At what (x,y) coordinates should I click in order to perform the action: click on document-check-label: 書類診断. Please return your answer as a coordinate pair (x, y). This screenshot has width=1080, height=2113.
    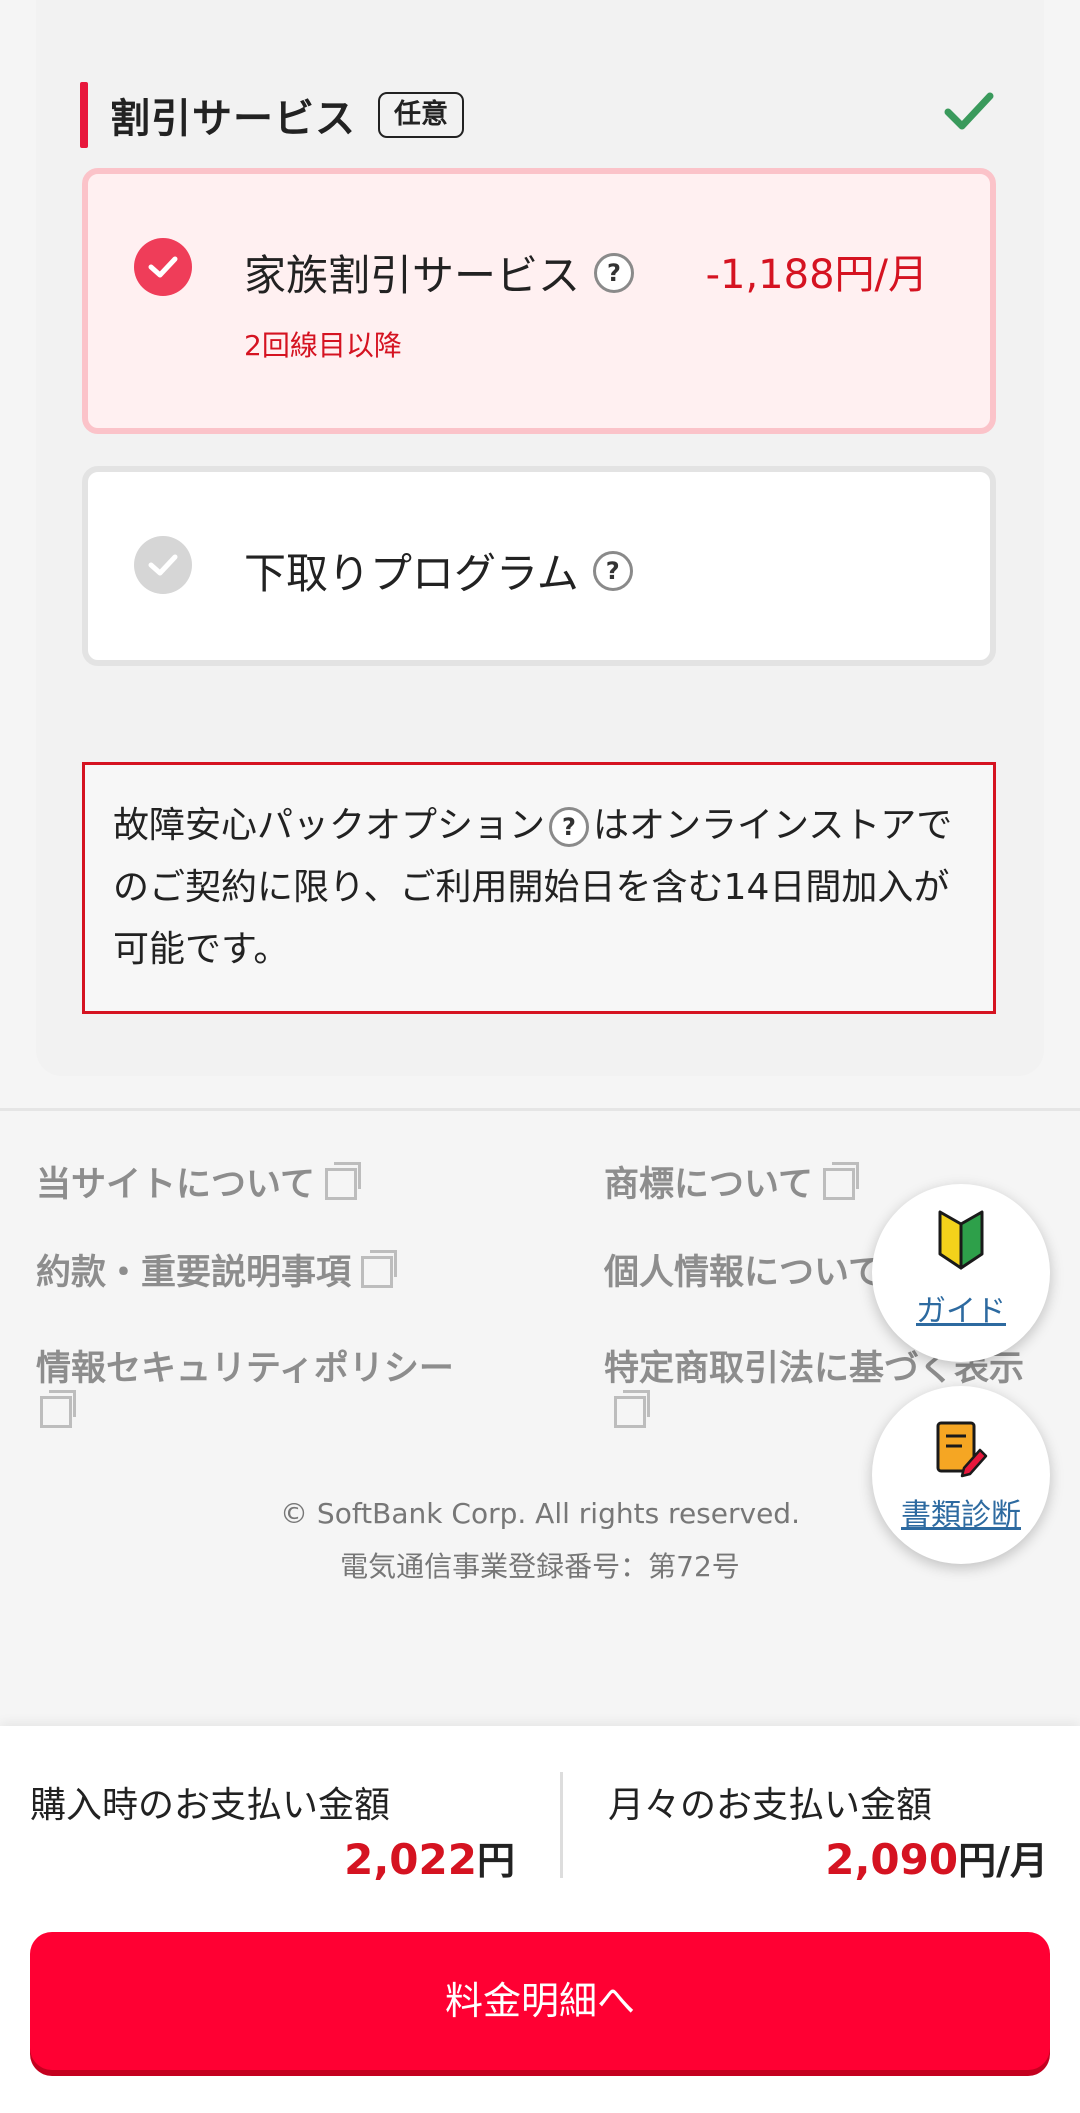
    Looking at the image, I should click on (961, 1515).